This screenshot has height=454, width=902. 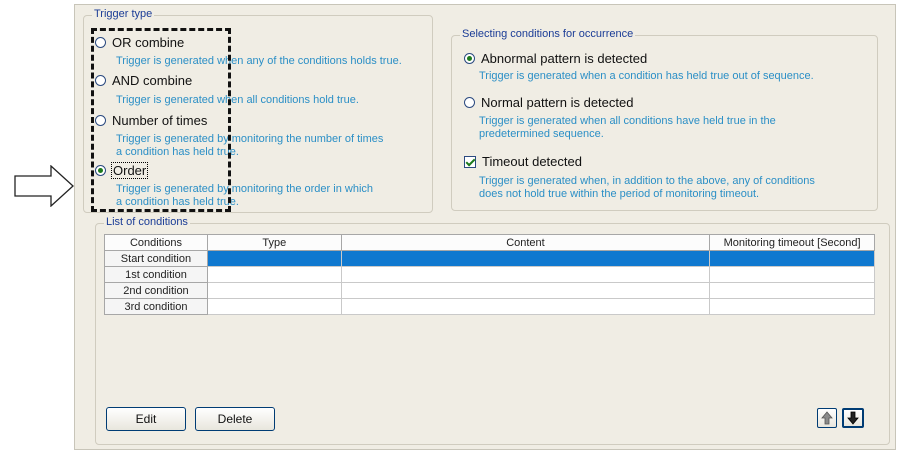 I want to click on table-row: 2nd condition, so click(x=489, y=290).